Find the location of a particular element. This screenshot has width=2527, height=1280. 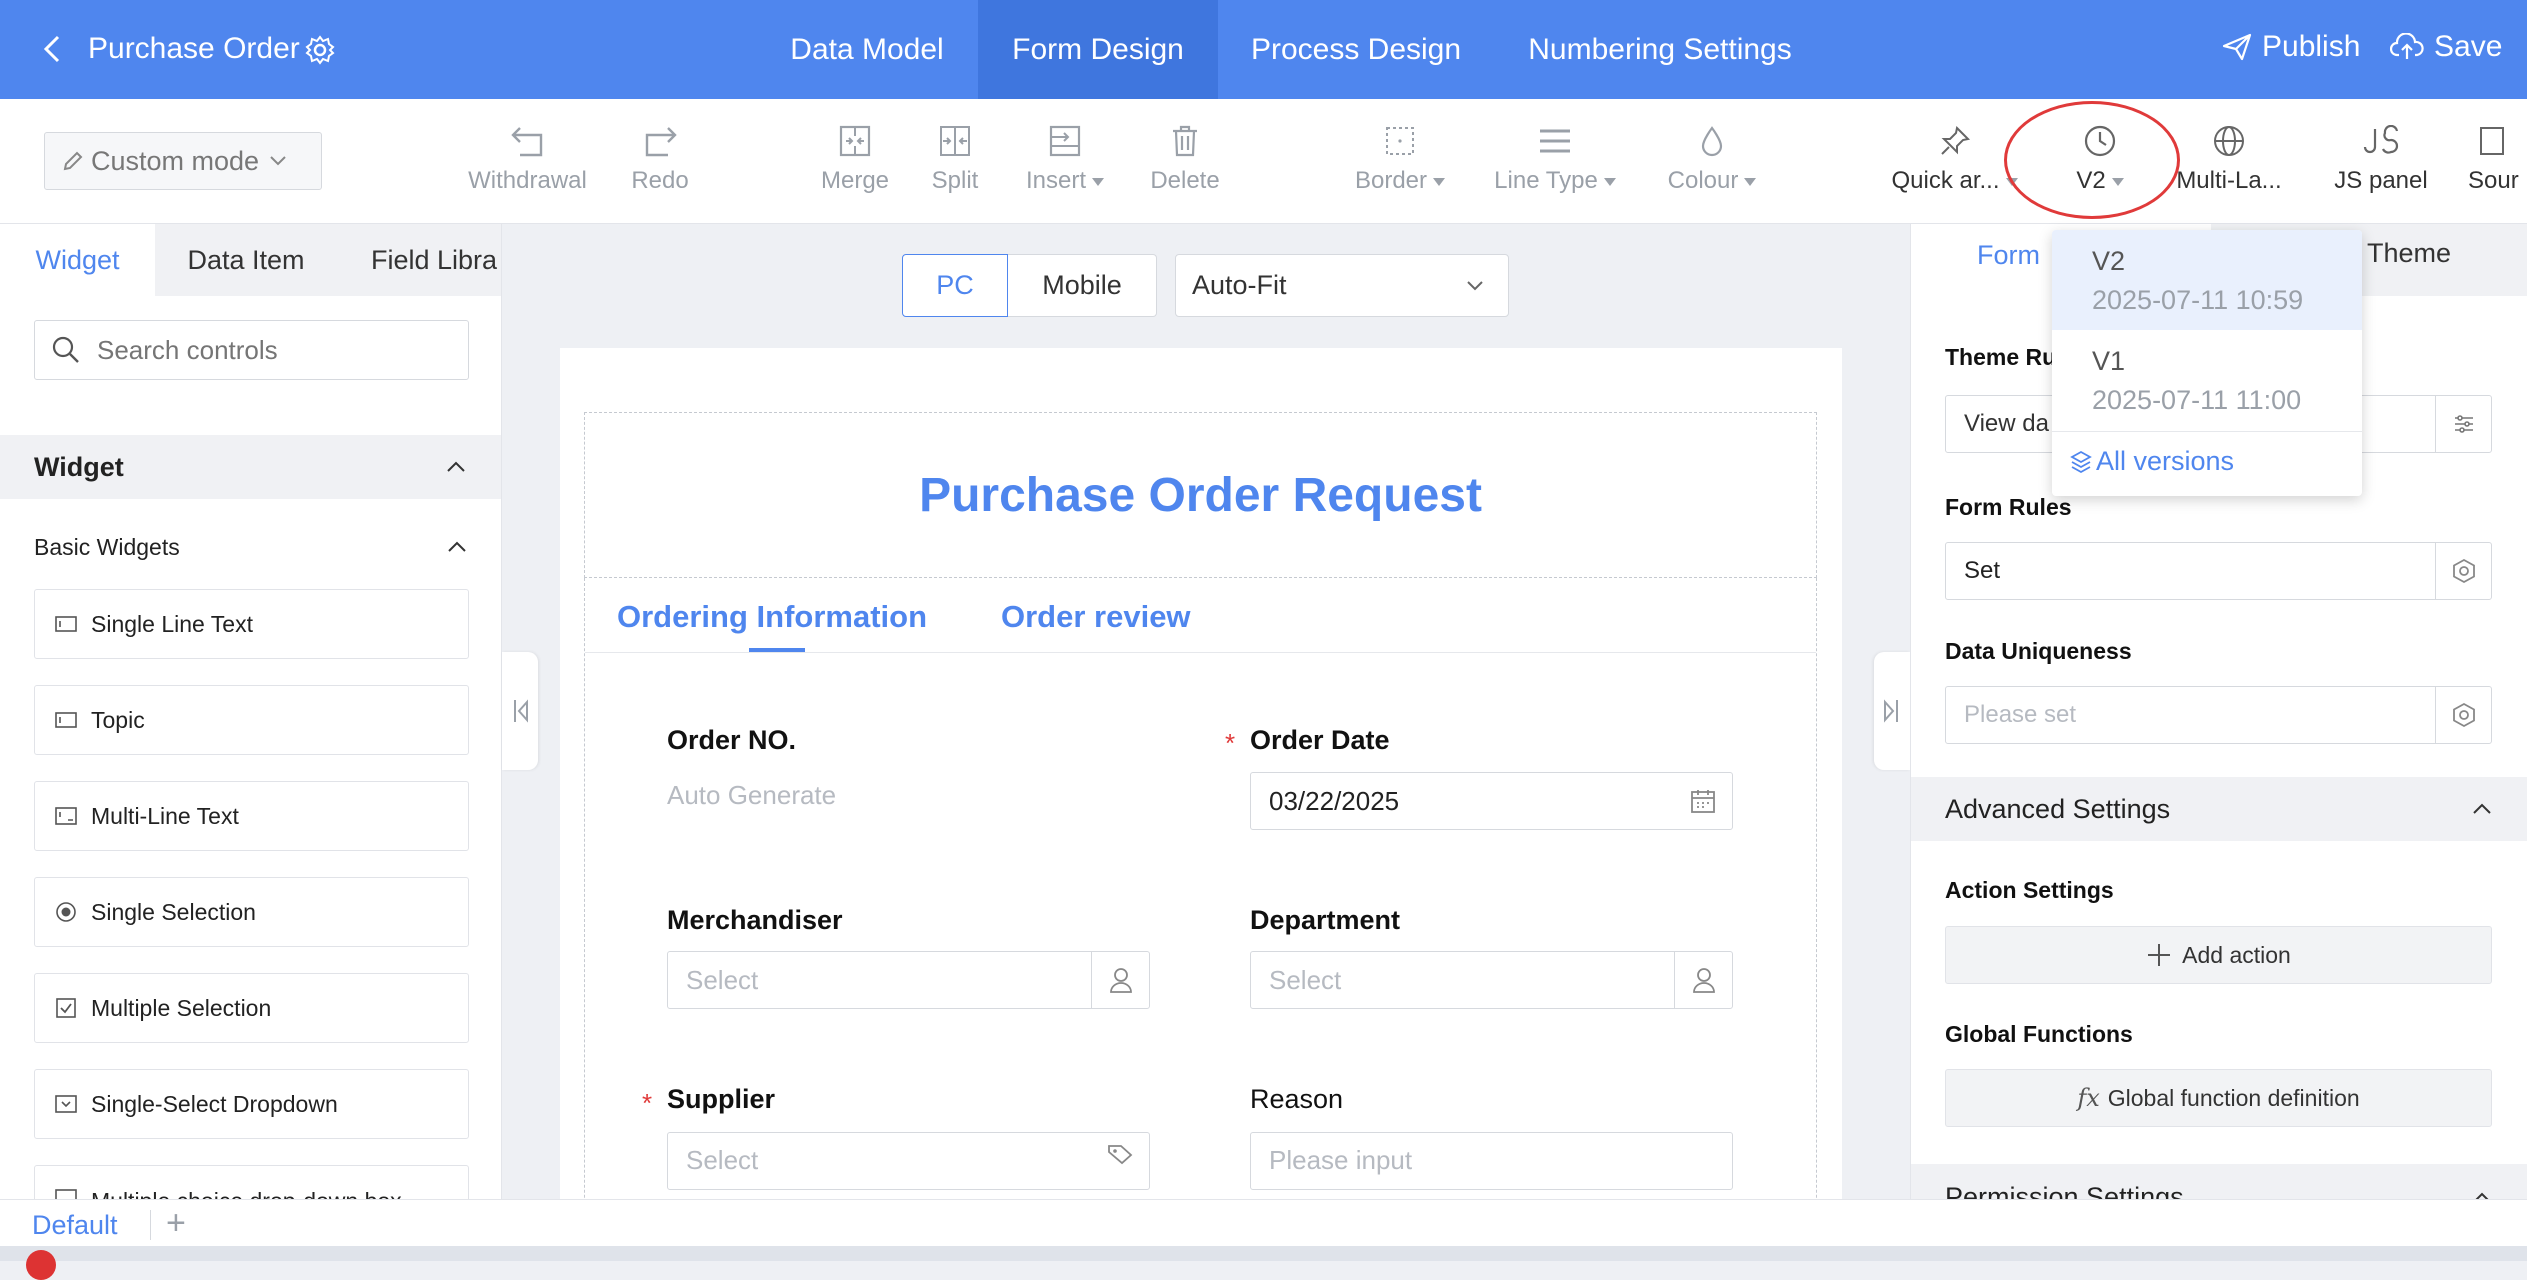

department-input: Select is located at coordinates (1491, 980).